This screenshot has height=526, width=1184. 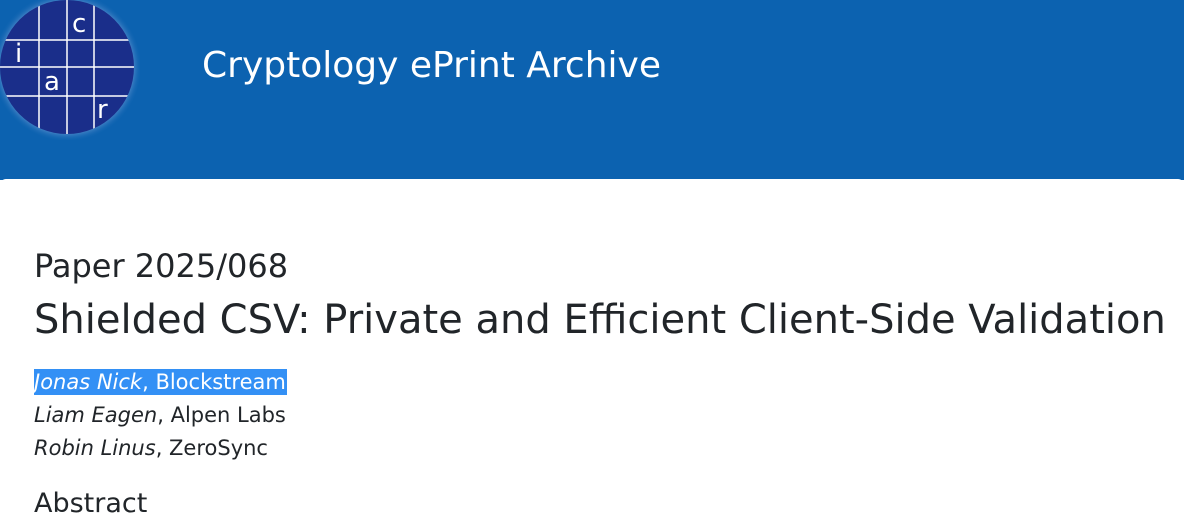 I want to click on iacr-logo: c i a r, so click(x=70, y=70).